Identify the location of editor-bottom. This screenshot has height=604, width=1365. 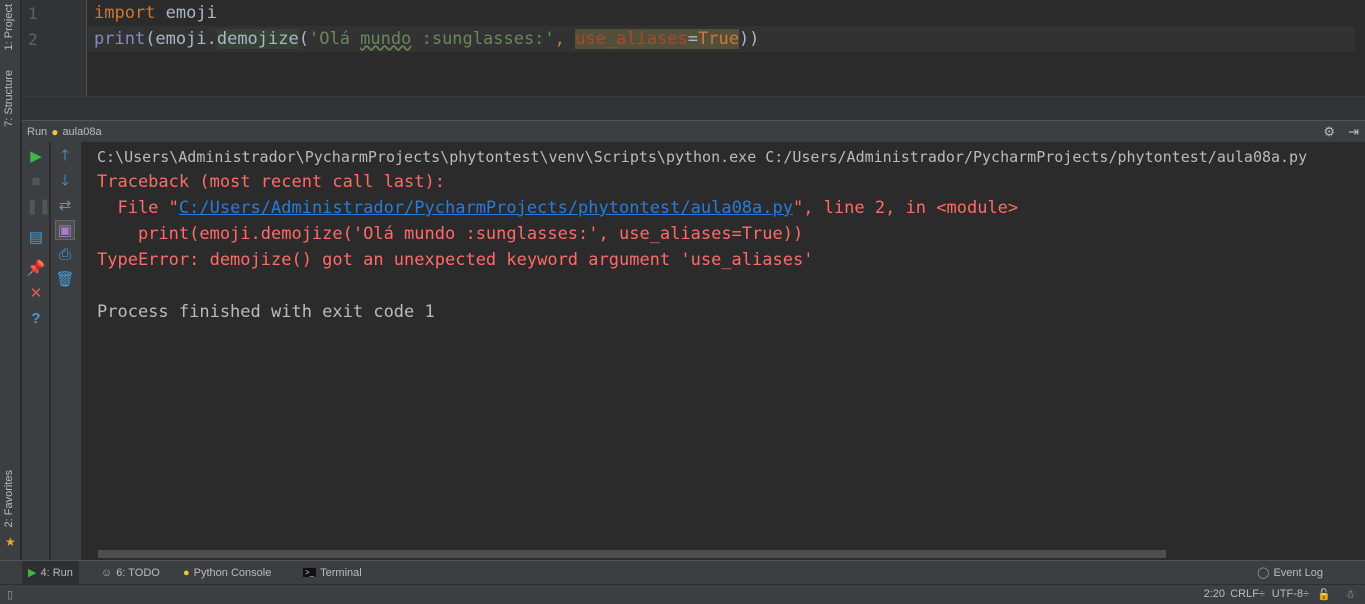
(693, 108).